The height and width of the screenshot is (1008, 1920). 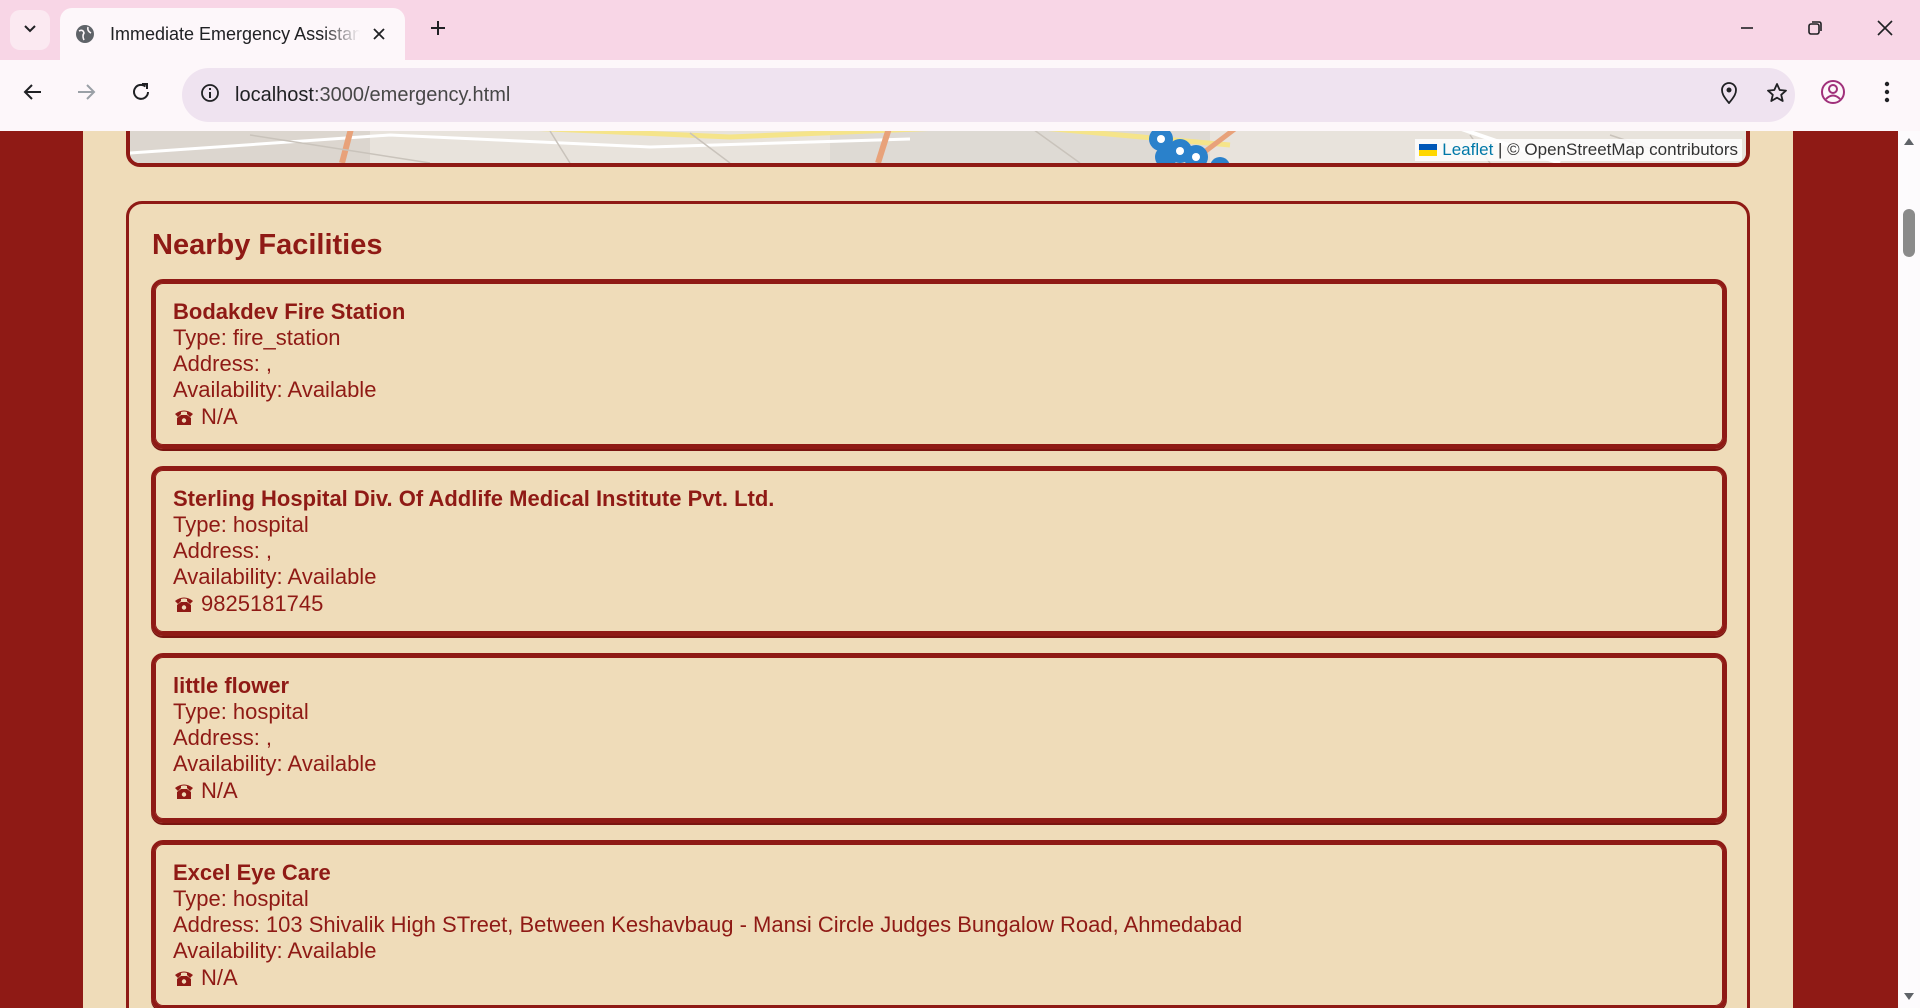 I want to click on close-window-button, so click(x=1885, y=30).